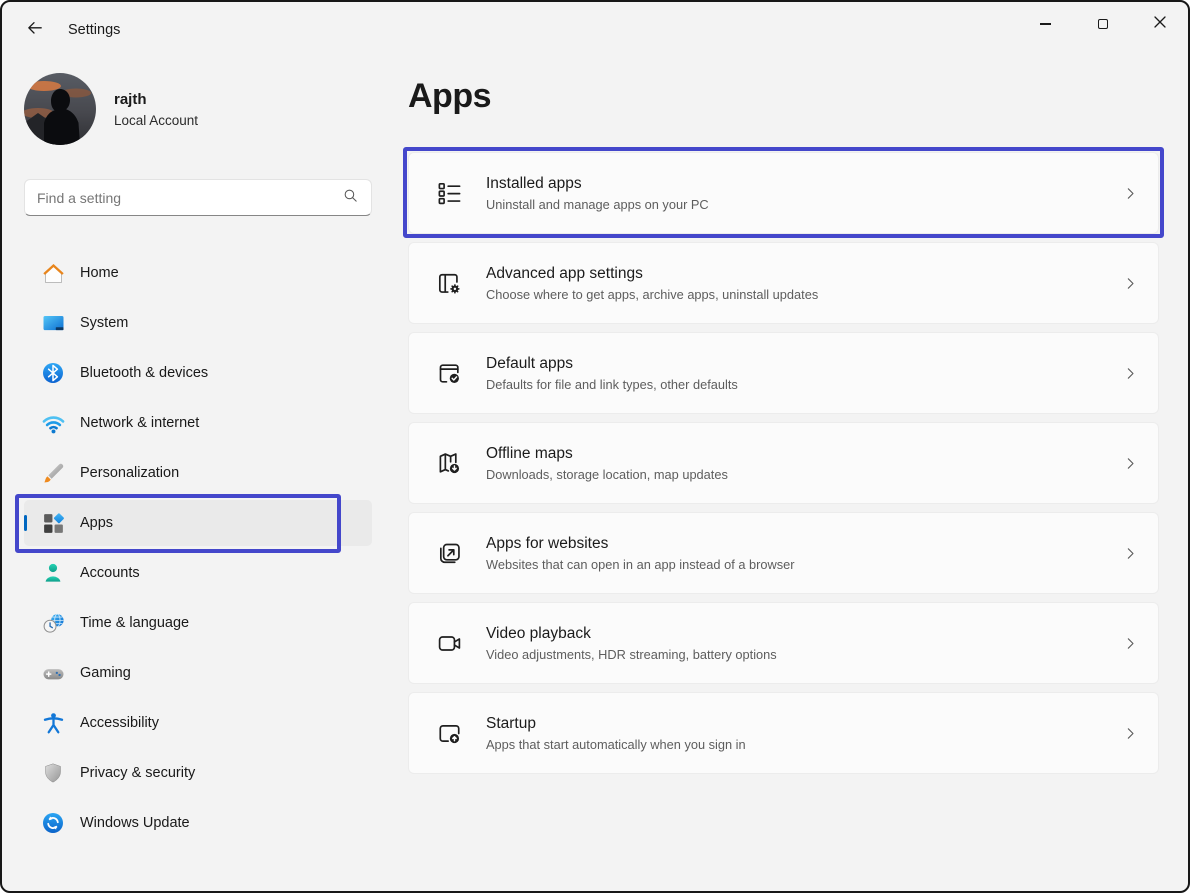  I want to click on accounts-icon, so click(53, 573).